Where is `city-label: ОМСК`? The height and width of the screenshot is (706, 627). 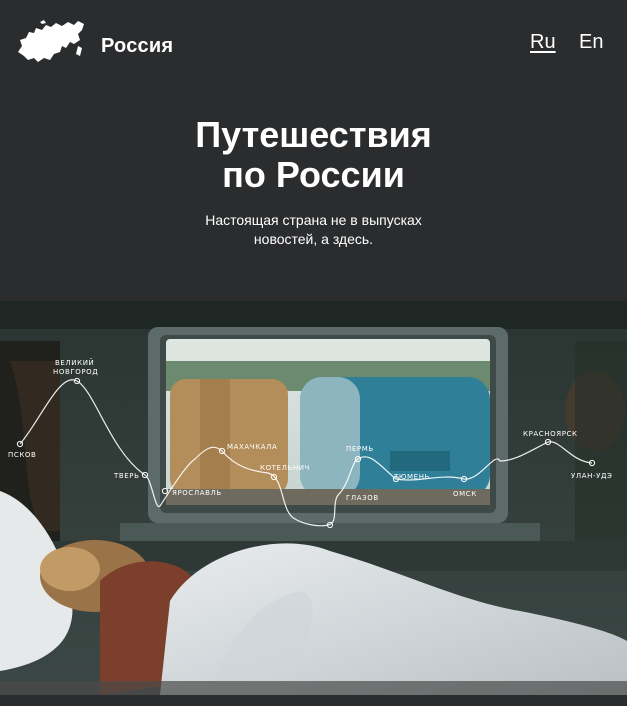 city-label: ОМСК is located at coordinates (465, 494).